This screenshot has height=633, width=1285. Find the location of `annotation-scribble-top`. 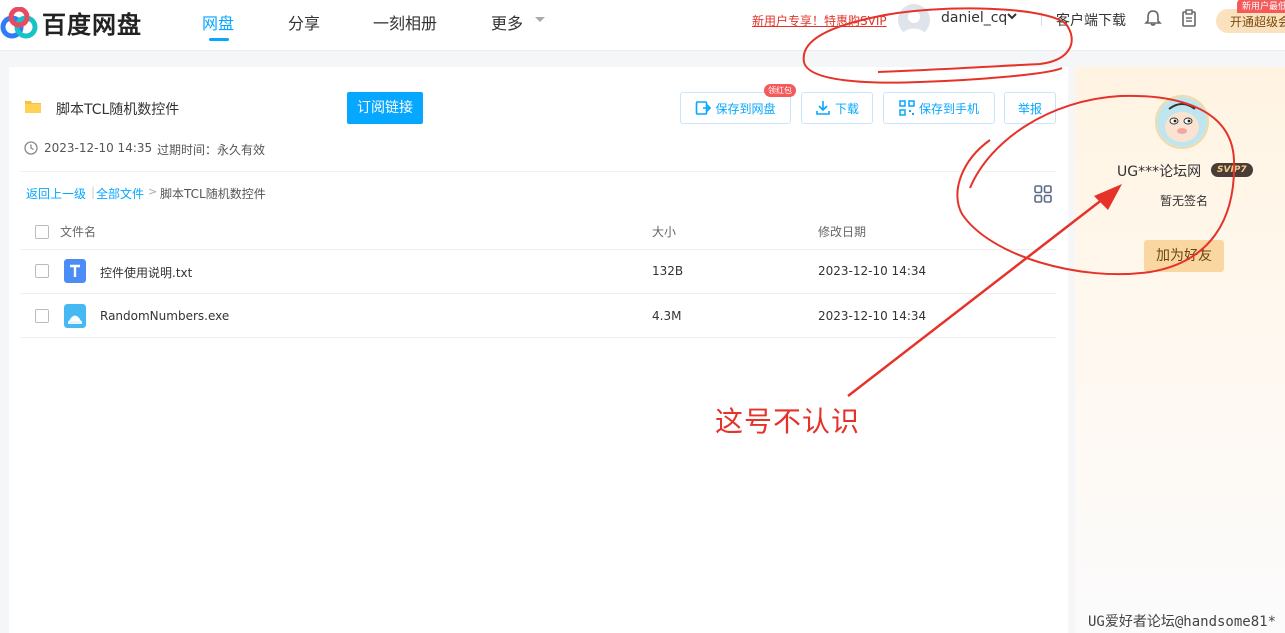

annotation-scribble-top is located at coordinates (937, 45).